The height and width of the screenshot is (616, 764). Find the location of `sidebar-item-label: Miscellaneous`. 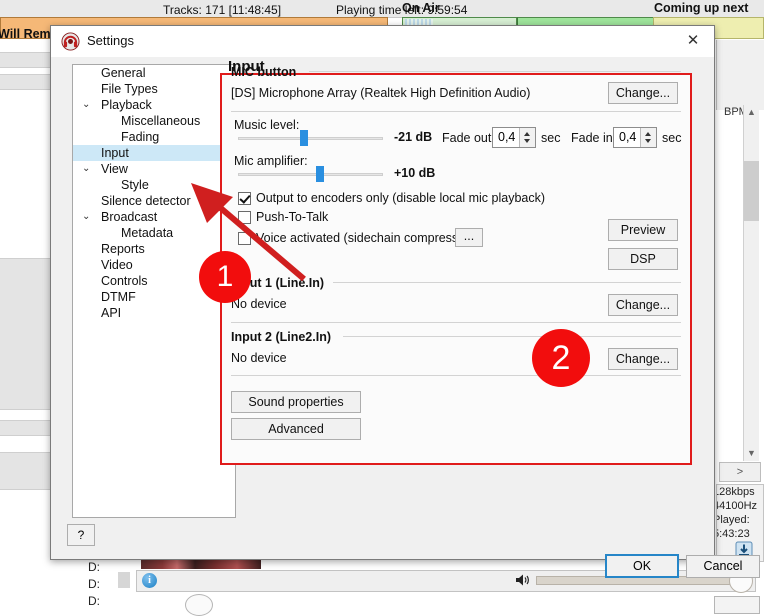

sidebar-item-label: Miscellaneous is located at coordinates (161, 121).